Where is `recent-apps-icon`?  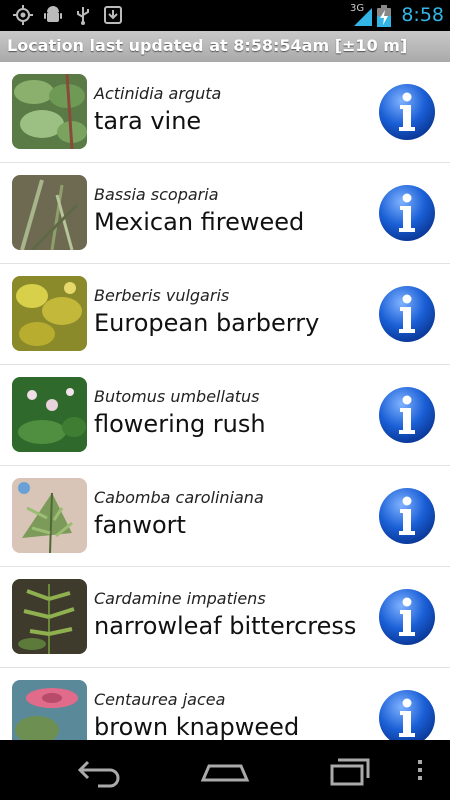
recent-apps-icon is located at coordinates (350, 770).